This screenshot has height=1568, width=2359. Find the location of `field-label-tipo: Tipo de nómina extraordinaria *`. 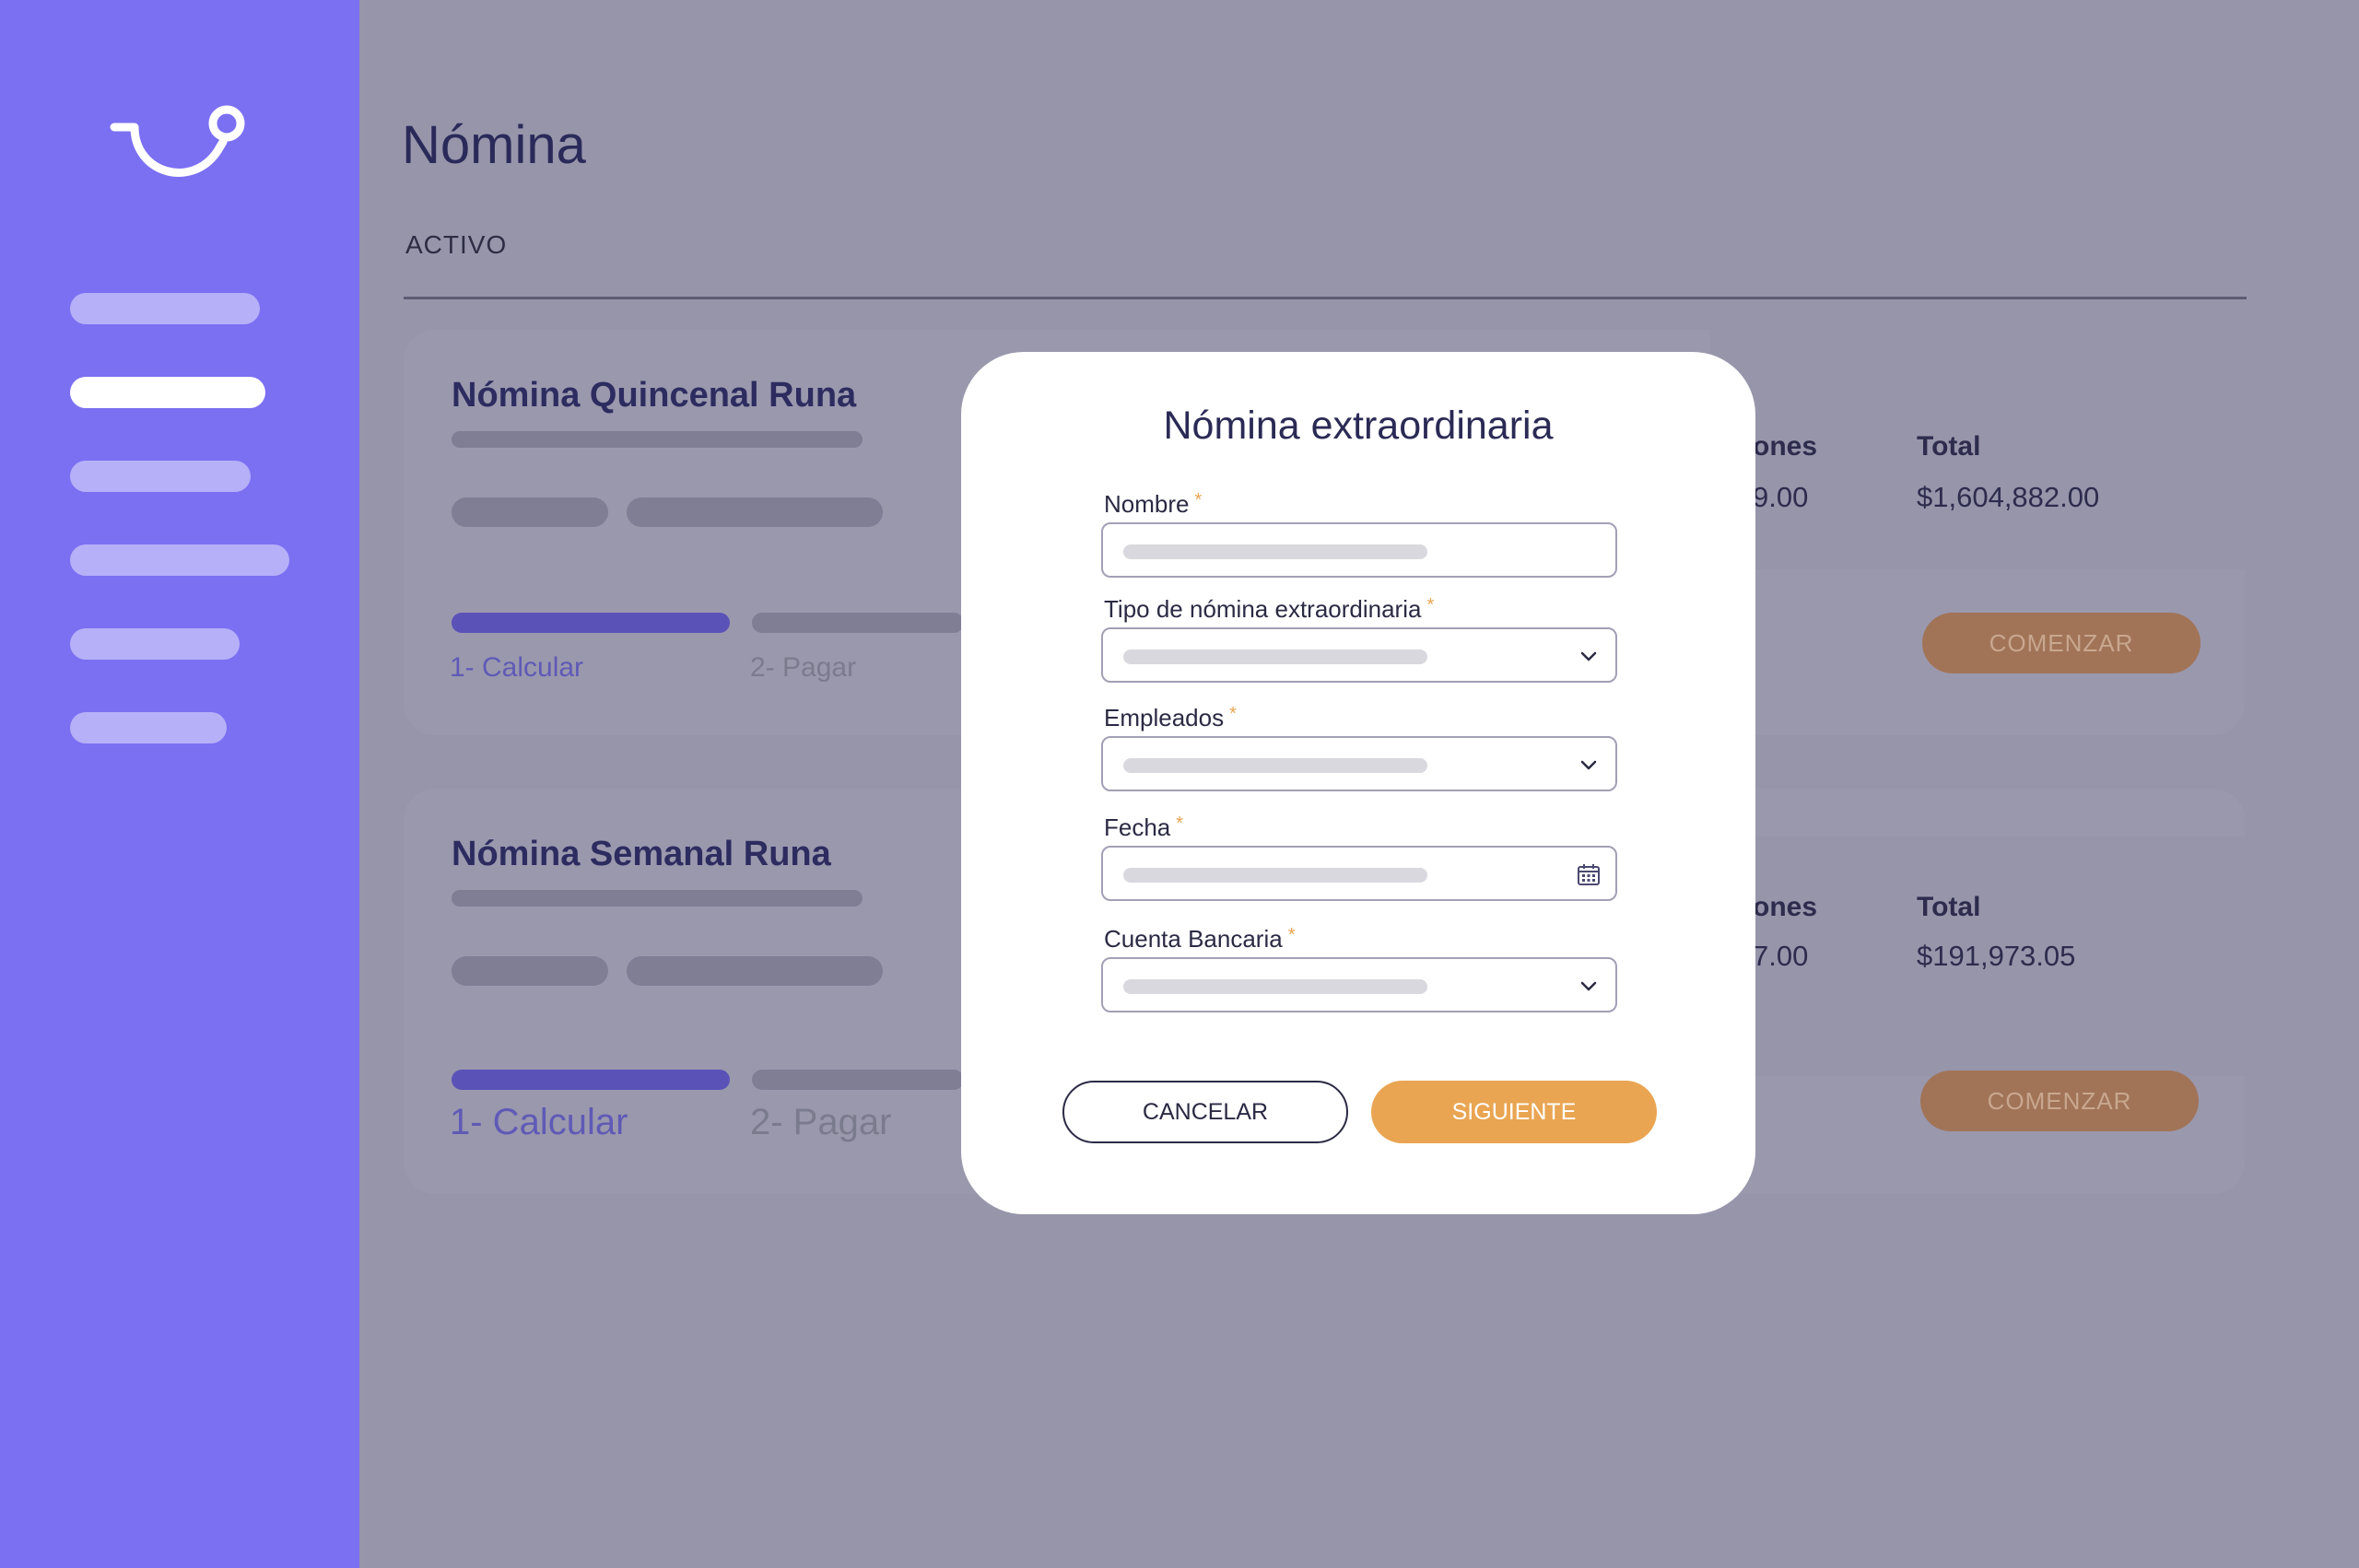

field-label-tipo: Tipo de nómina extraordinaria * is located at coordinates (1269, 609).